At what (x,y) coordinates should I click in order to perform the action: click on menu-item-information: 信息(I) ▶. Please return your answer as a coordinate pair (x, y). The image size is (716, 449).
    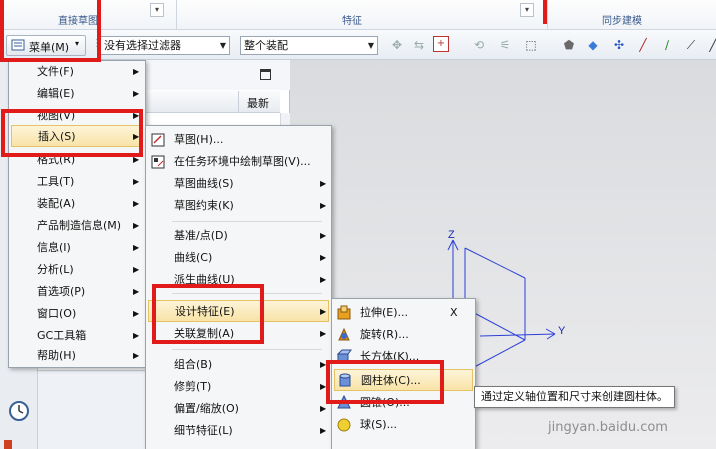
    Looking at the image, I should click on (77, 248).